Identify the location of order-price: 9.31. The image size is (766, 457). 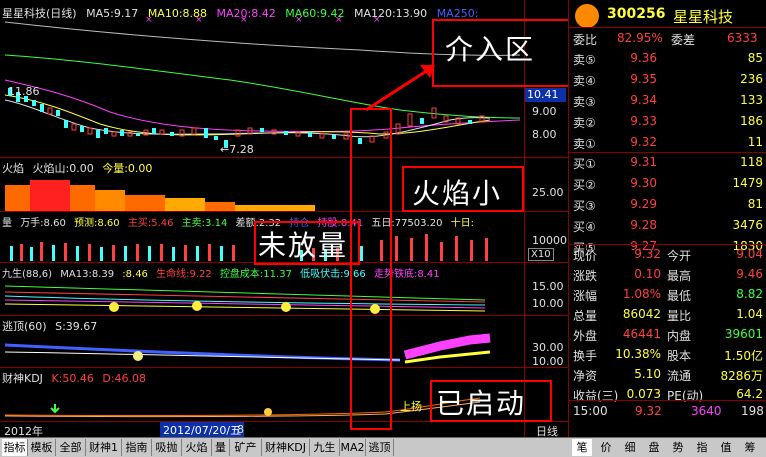
(643, 162).